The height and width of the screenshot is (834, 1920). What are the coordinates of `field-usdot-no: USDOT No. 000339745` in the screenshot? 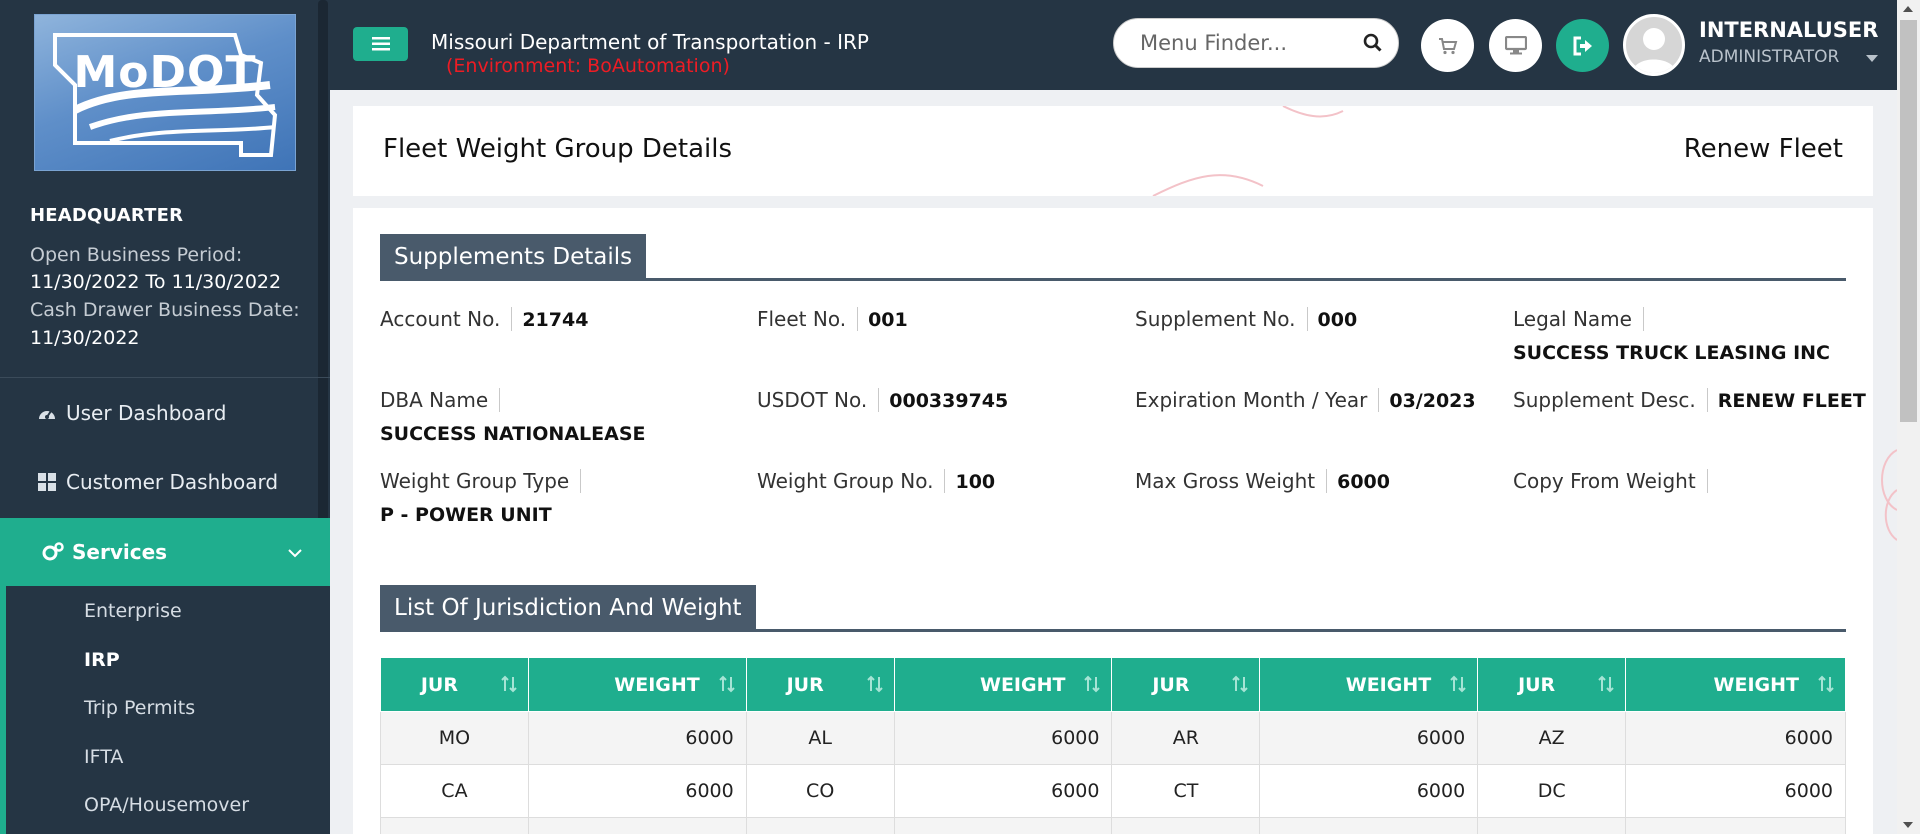 It's located at (882, 400).